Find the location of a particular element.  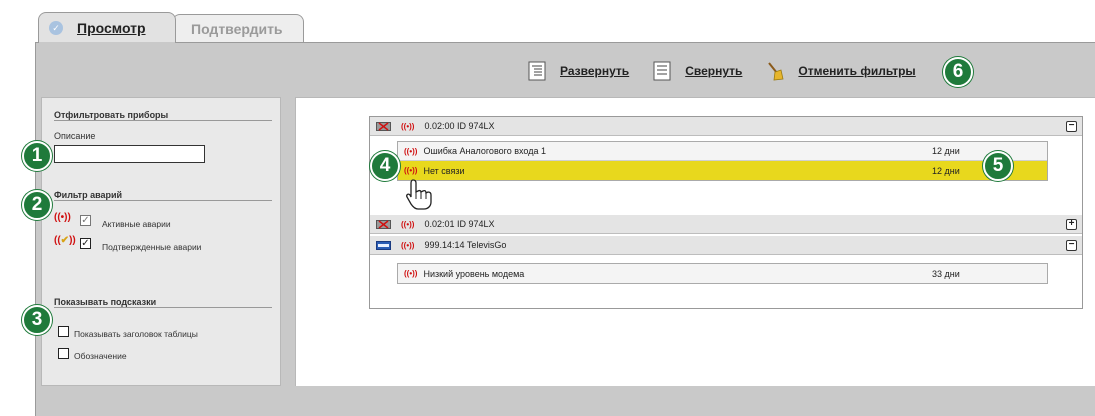

active-alarms-label: Активные аварии is located at coordinates (136, 224).